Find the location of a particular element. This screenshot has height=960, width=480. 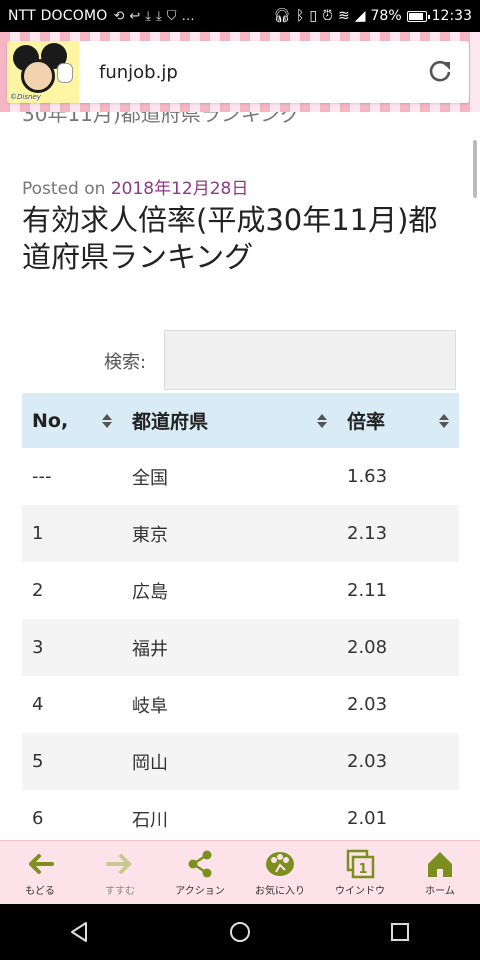

table-row: 5 岡山 2.03 is located at coordinates (240, 761).